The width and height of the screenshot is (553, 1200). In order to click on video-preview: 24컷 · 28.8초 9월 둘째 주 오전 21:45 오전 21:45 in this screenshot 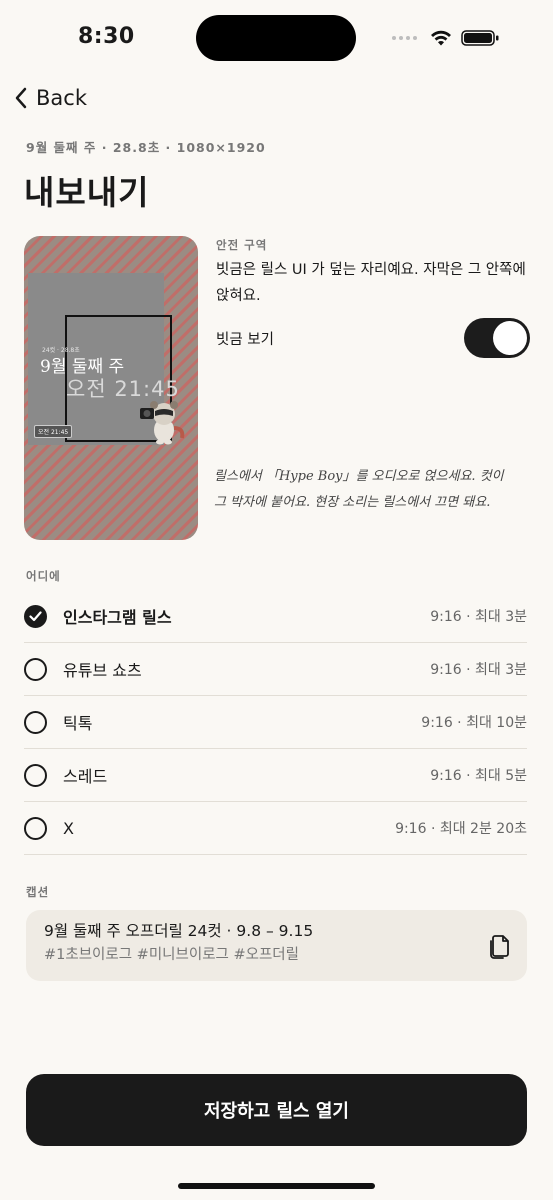, I will do `click(111, 388)`.